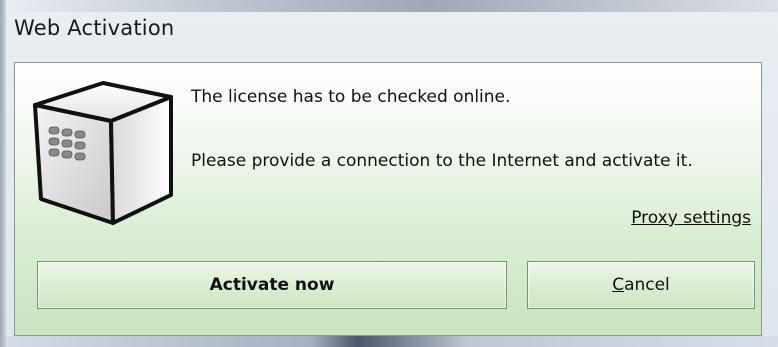  What do you see at coordinates (94, 28) in the screenshot?
I see `window-title: Web Activation` at bounding box center [94, 28].